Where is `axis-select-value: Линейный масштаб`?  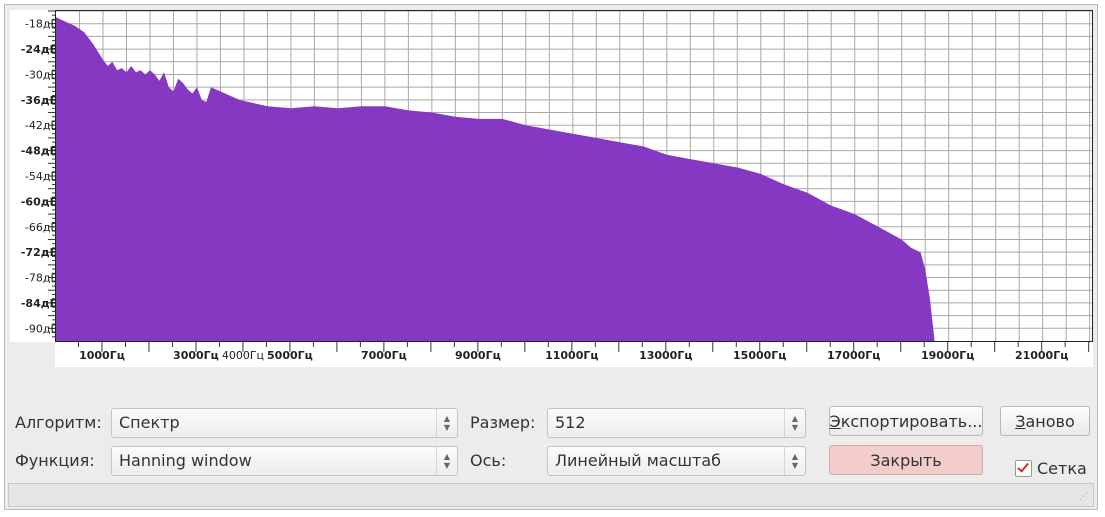
axis-select-value: Линейный масштаб is located at coordinates (638, 460).